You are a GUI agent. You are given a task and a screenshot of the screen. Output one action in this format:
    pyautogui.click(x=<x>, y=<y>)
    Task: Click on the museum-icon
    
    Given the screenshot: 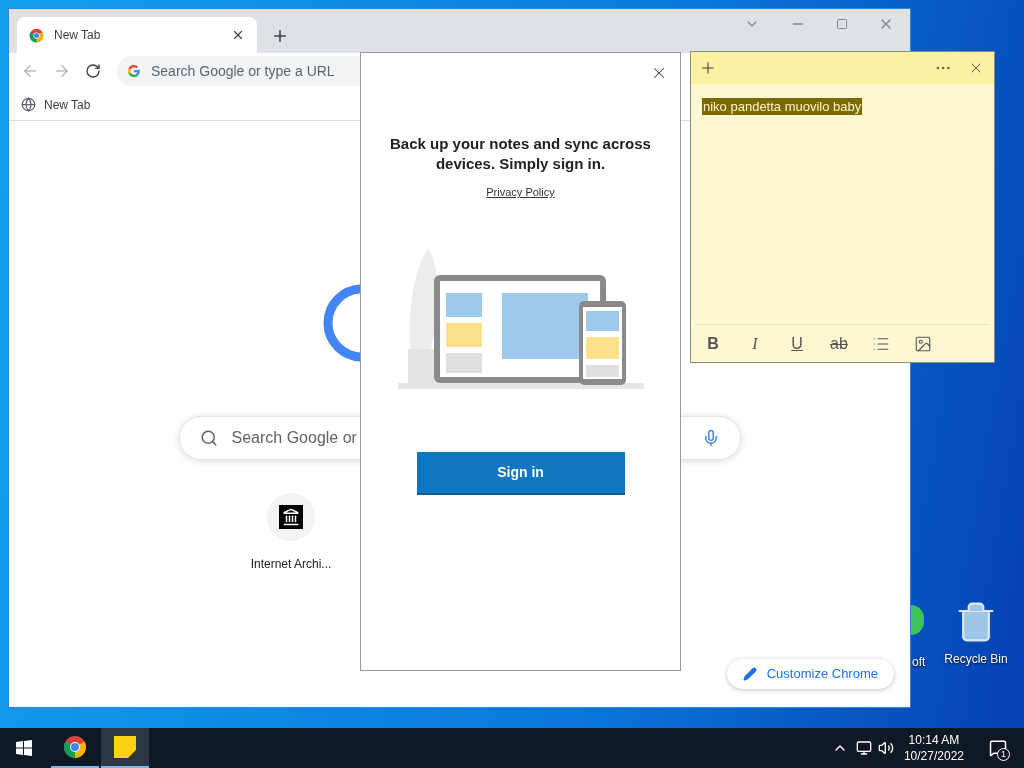 What is the action you would take?
    pyautogui.click(x=291, y=517)
    